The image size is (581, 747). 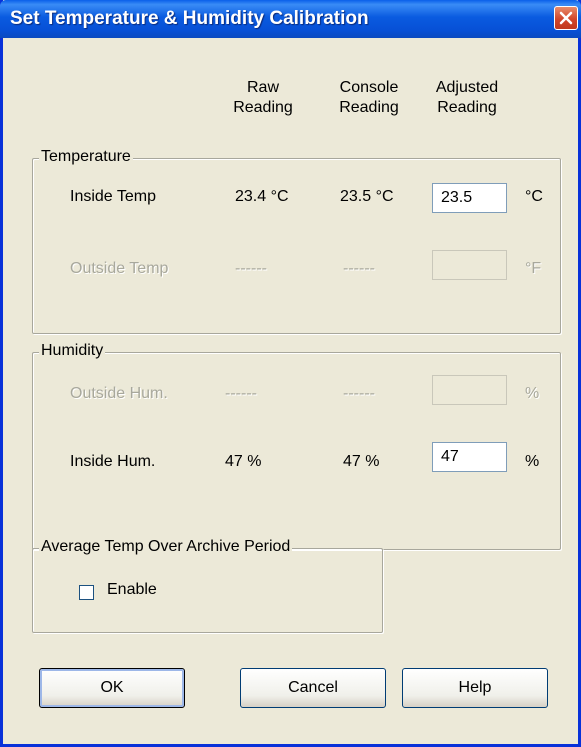 I want to click on inside-hum-label: Inside Hum., so click(x=113, y=461).